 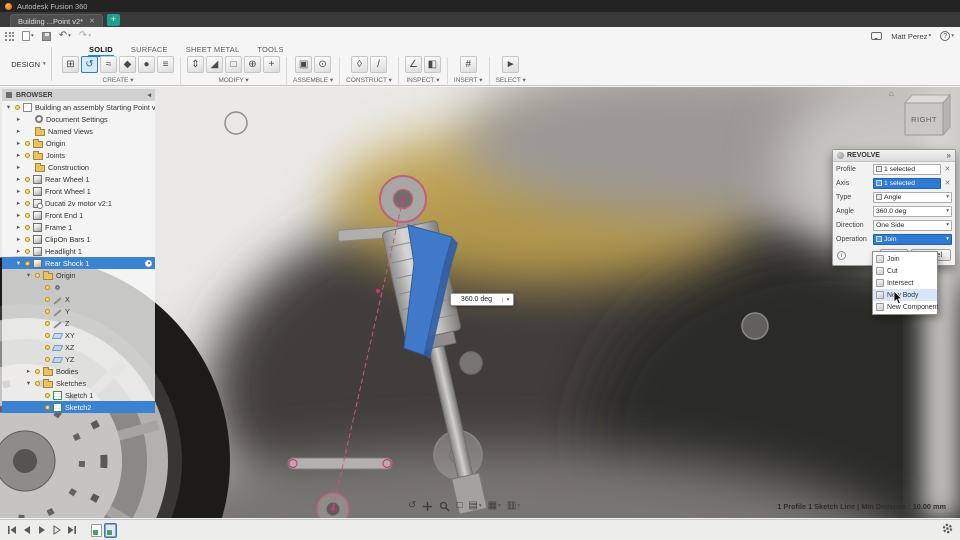 What do you see at coordinates (78, 347) in the screenshot?
I see `browser-item-xz: XZ` at bounding box center [78, 347].